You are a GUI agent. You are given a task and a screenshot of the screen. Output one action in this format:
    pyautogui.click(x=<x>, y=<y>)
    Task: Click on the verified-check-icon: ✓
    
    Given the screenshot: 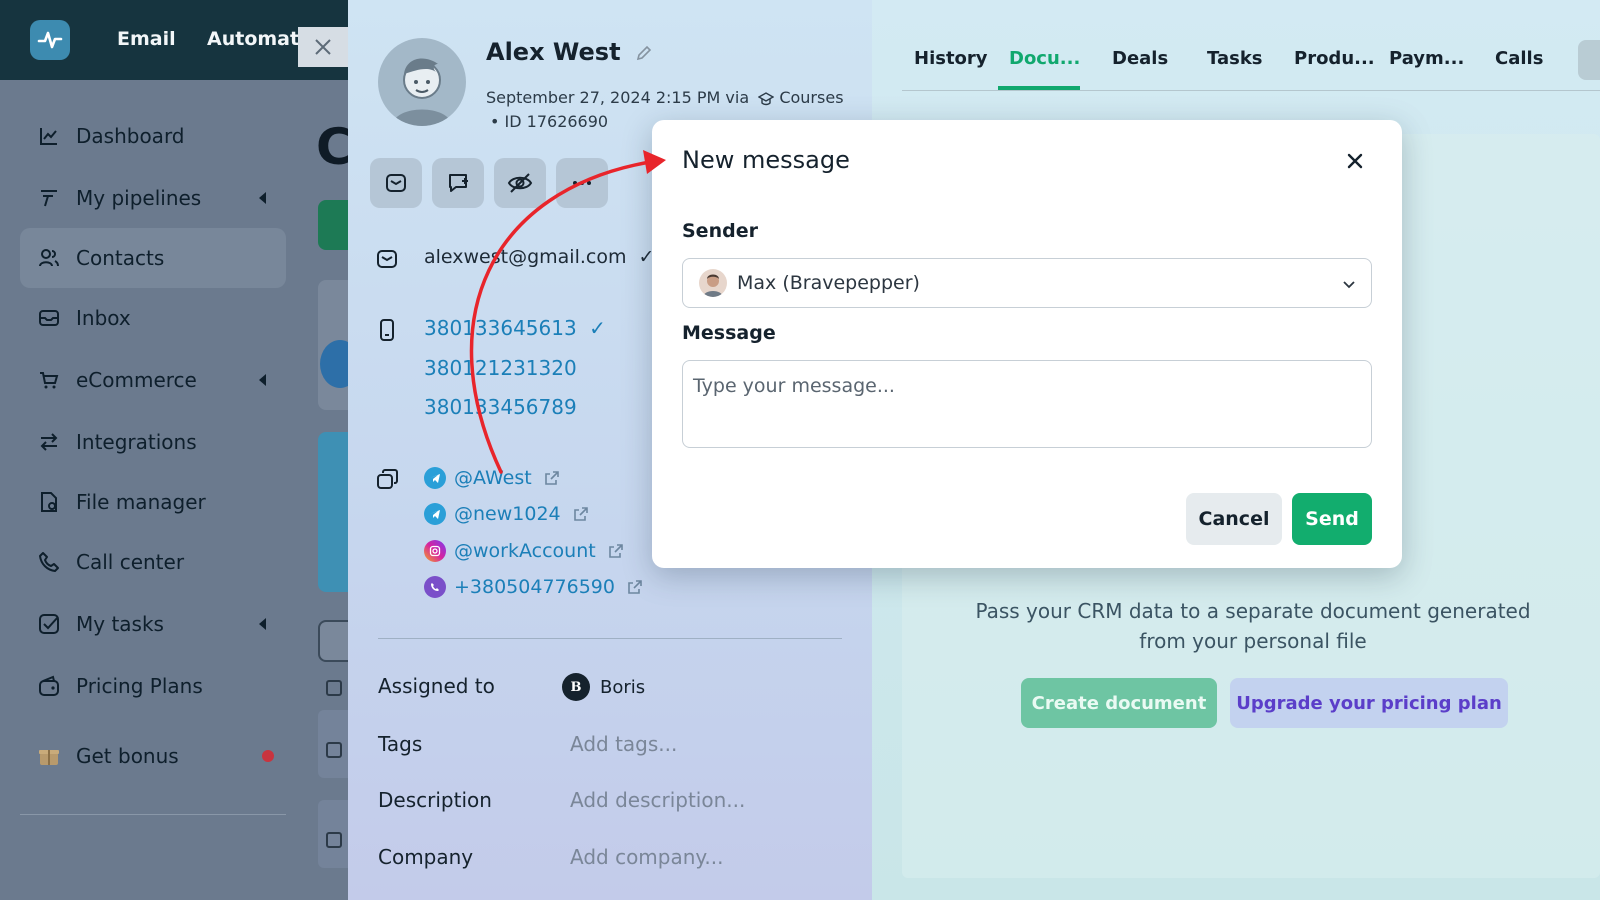 What is the action you would take?
    pyautogui.click(x=597, y=328)
    